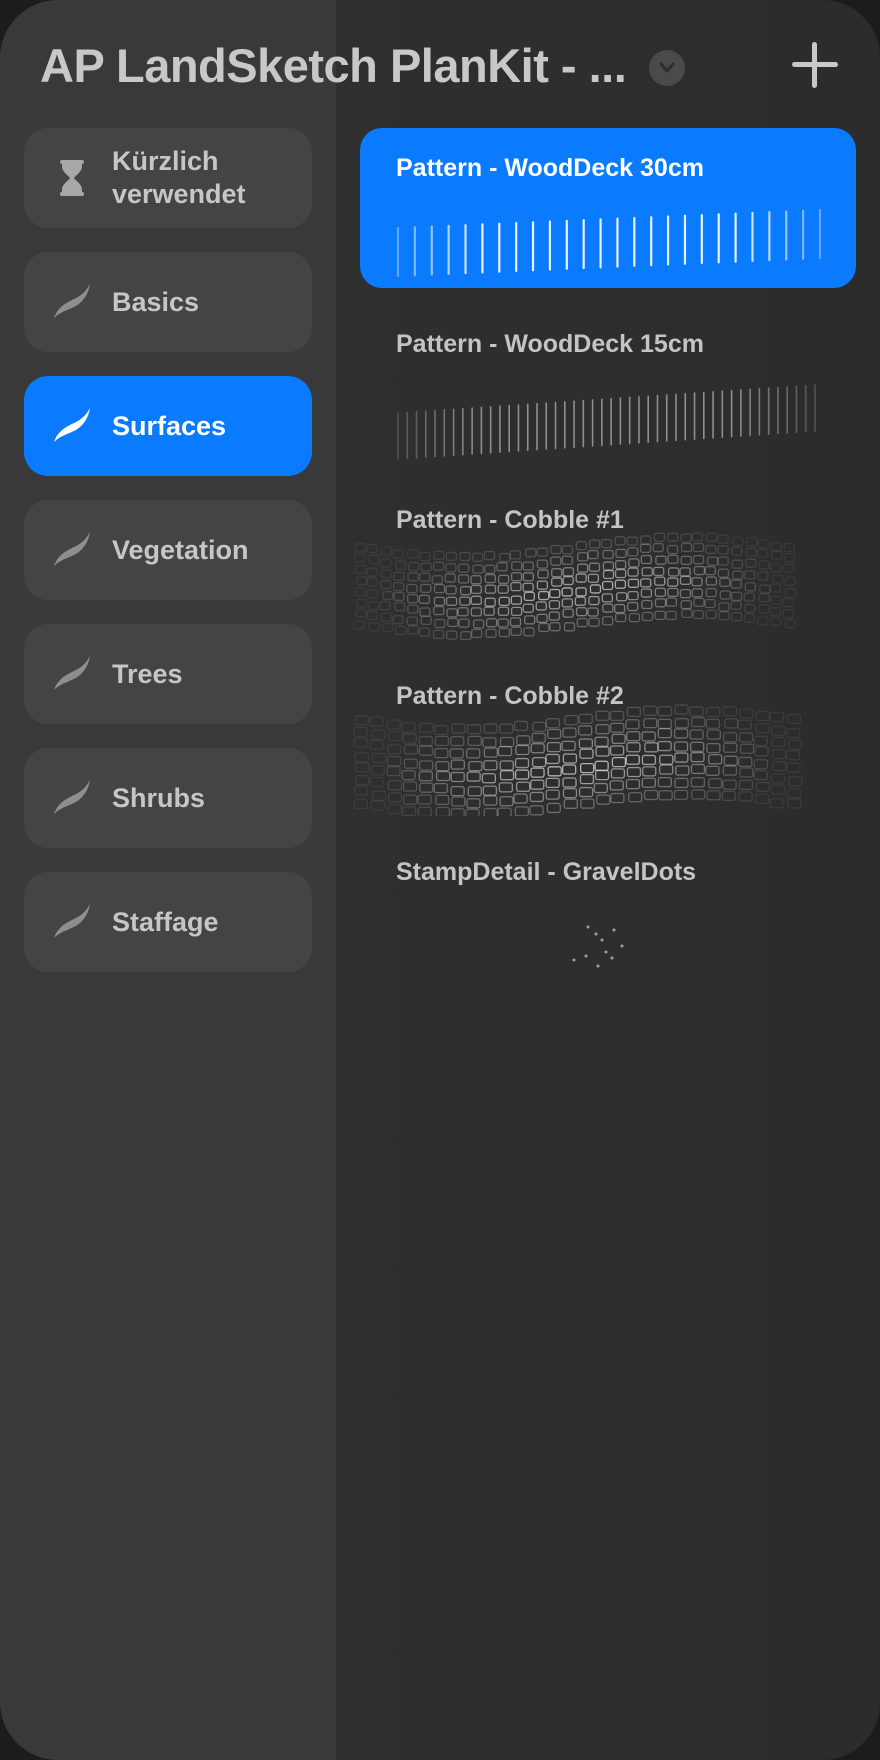  I want to click on plus-icon, so click(815, 65).